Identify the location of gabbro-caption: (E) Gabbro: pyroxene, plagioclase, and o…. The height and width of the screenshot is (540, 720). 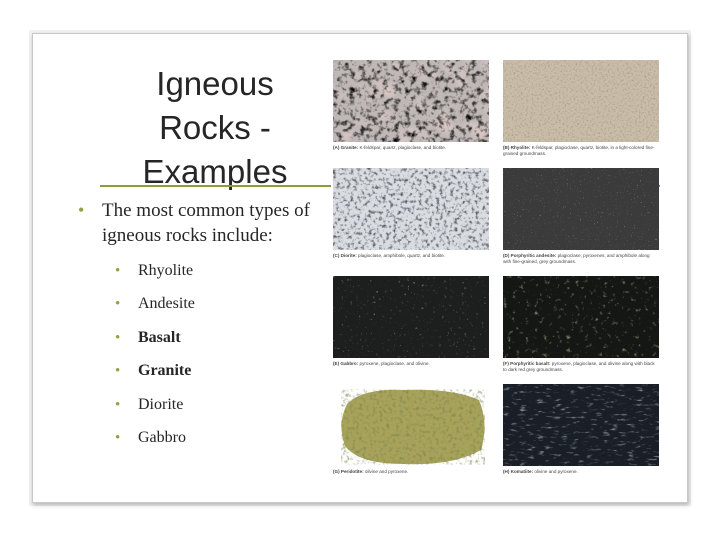
(411, 364).